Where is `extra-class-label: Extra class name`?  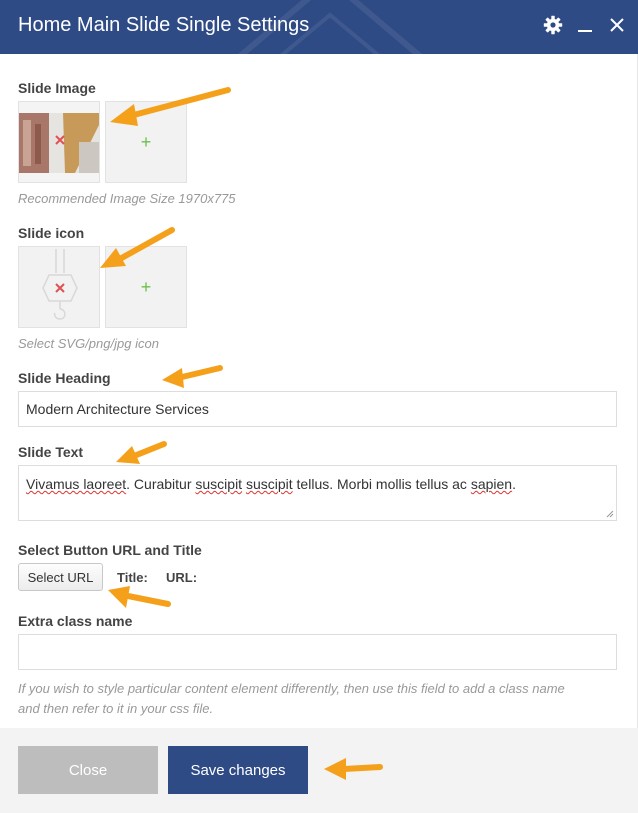
extra-class-label: Extra class name is located at coordinates (75, 621).